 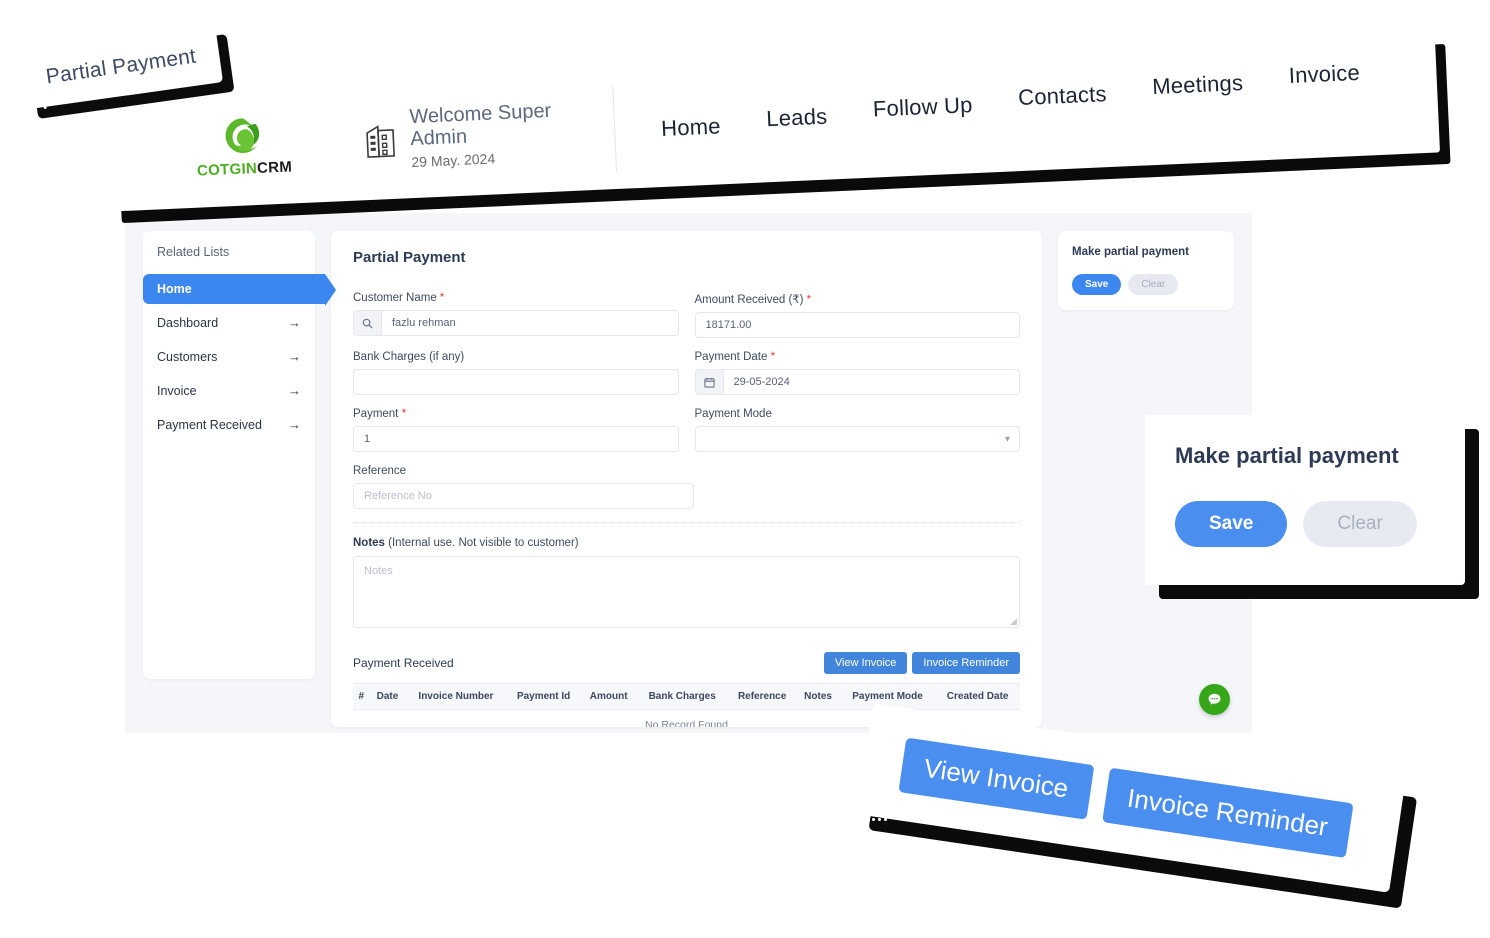 I want to click on brand-name-green: COTGIN, so click(x=227, y=170).